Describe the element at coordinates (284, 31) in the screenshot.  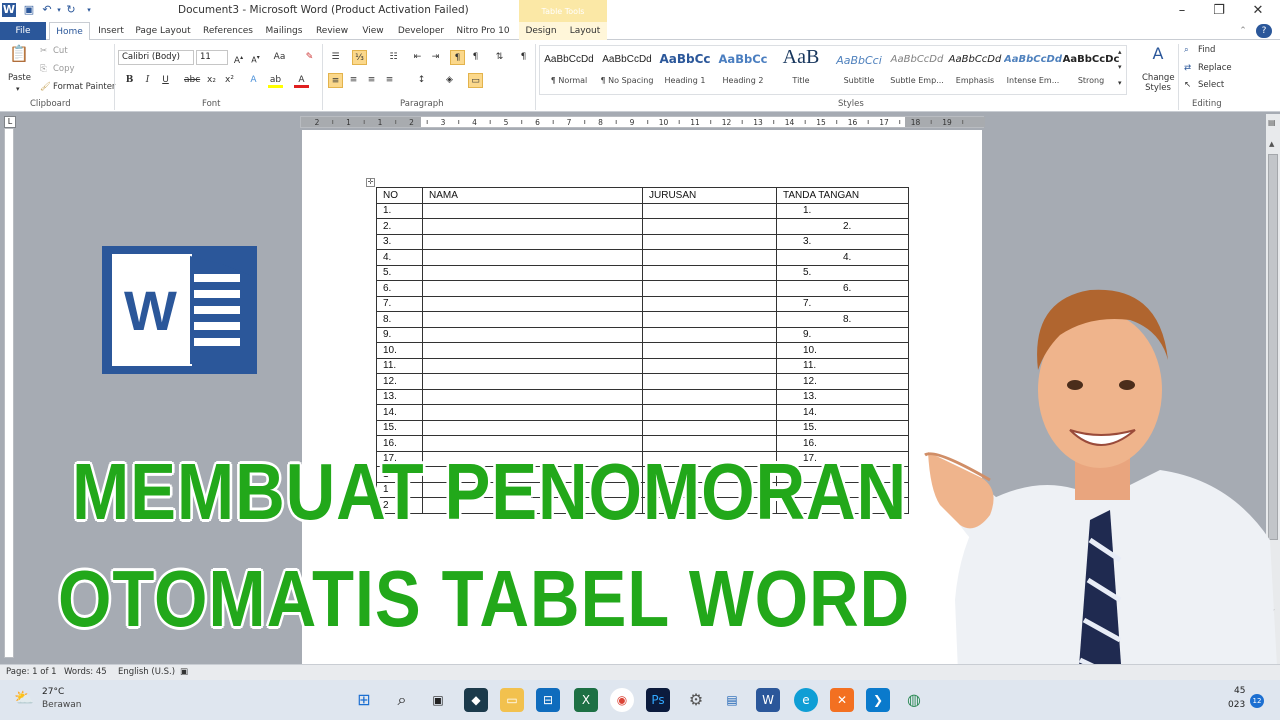
I see `tab-mailings: Mailings` at that location.